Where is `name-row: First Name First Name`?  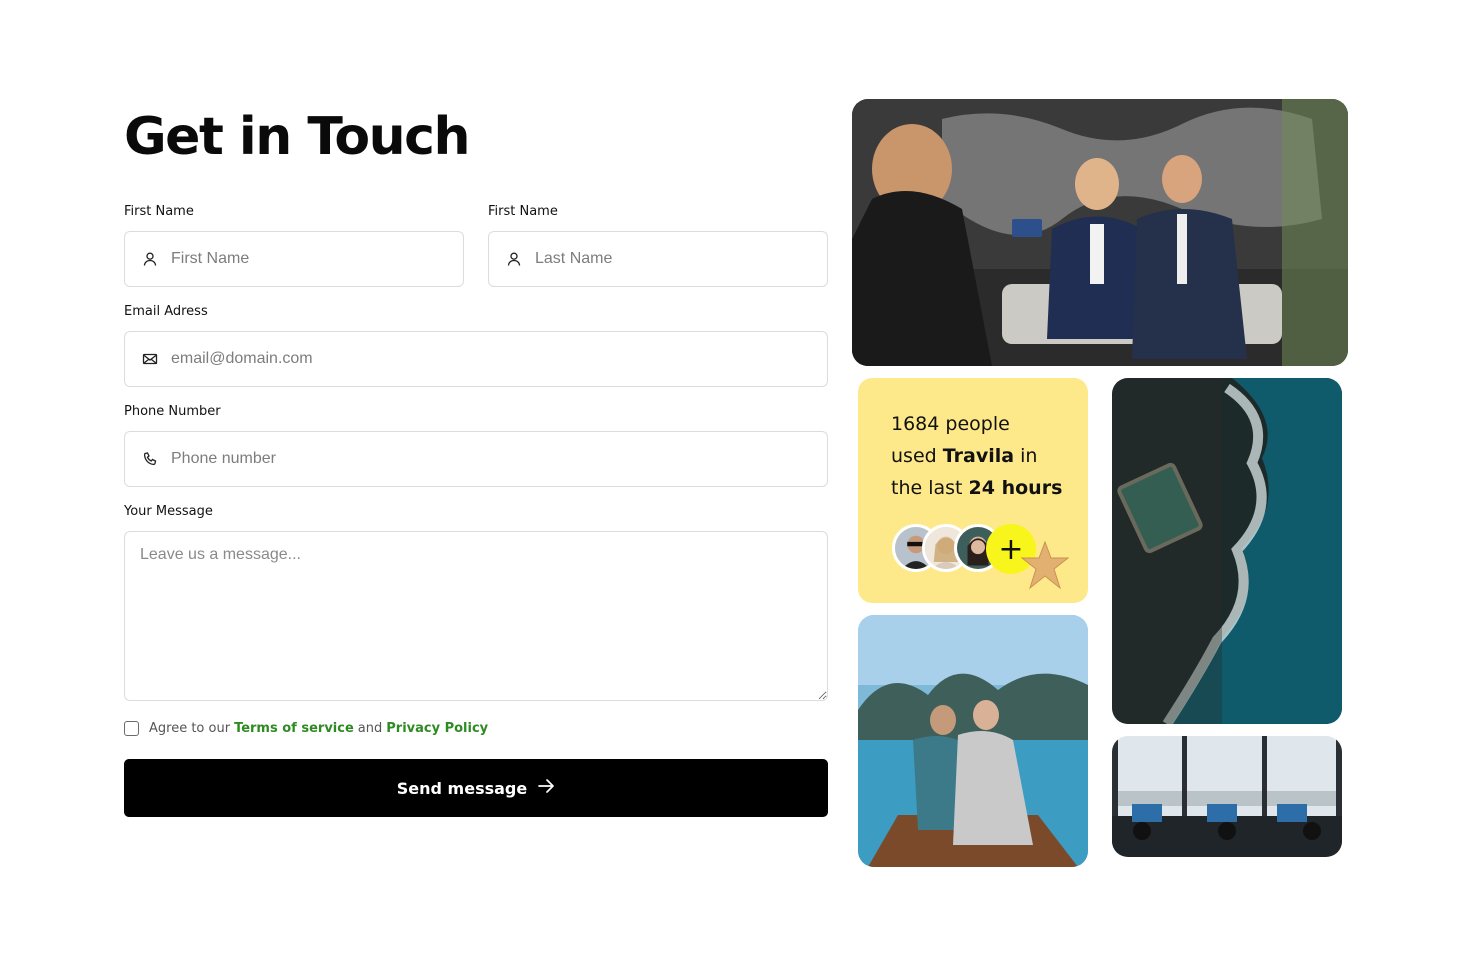 name-row: First Name First Name is located at coordinates (476, 245).